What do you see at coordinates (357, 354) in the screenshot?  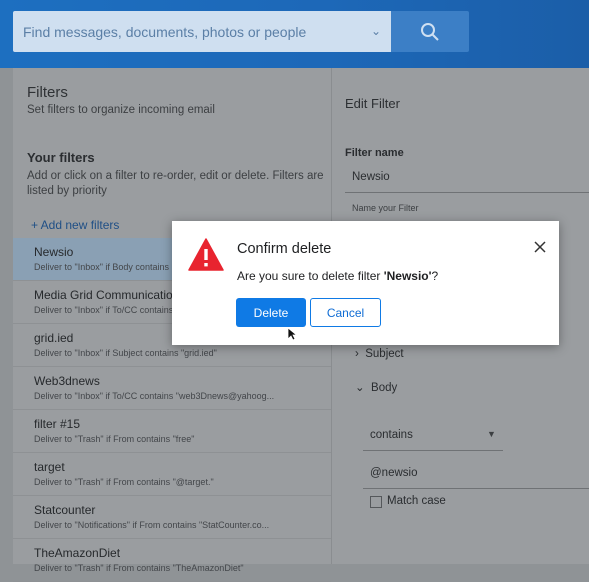 I see `chevron-right-icon: ›` at bounding box center [357, 354].